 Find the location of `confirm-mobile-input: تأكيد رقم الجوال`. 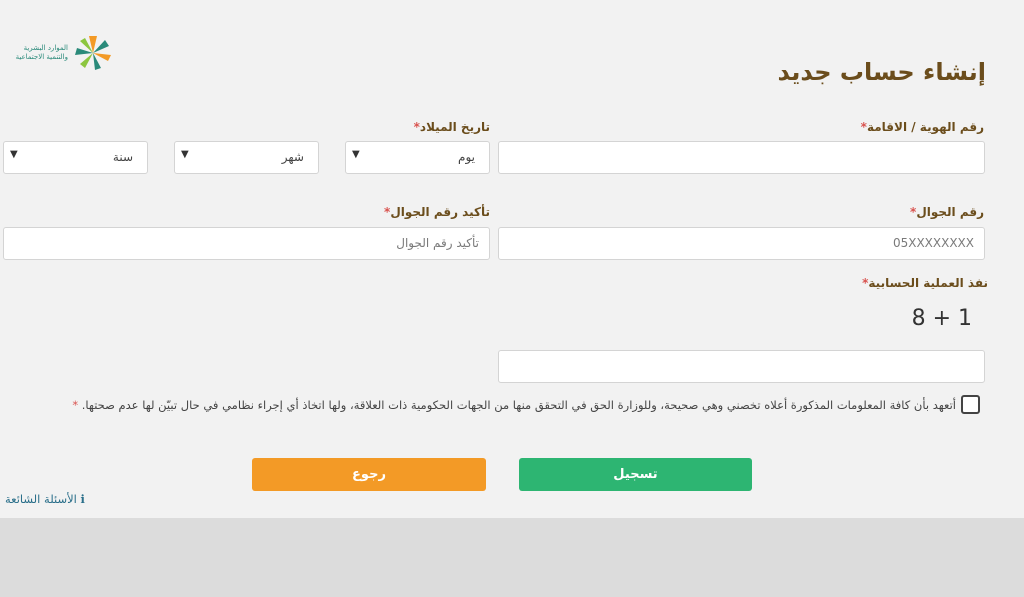

confirm-mobile-input: تأكيد رقم الجوال is located at coordinates (246, 243).